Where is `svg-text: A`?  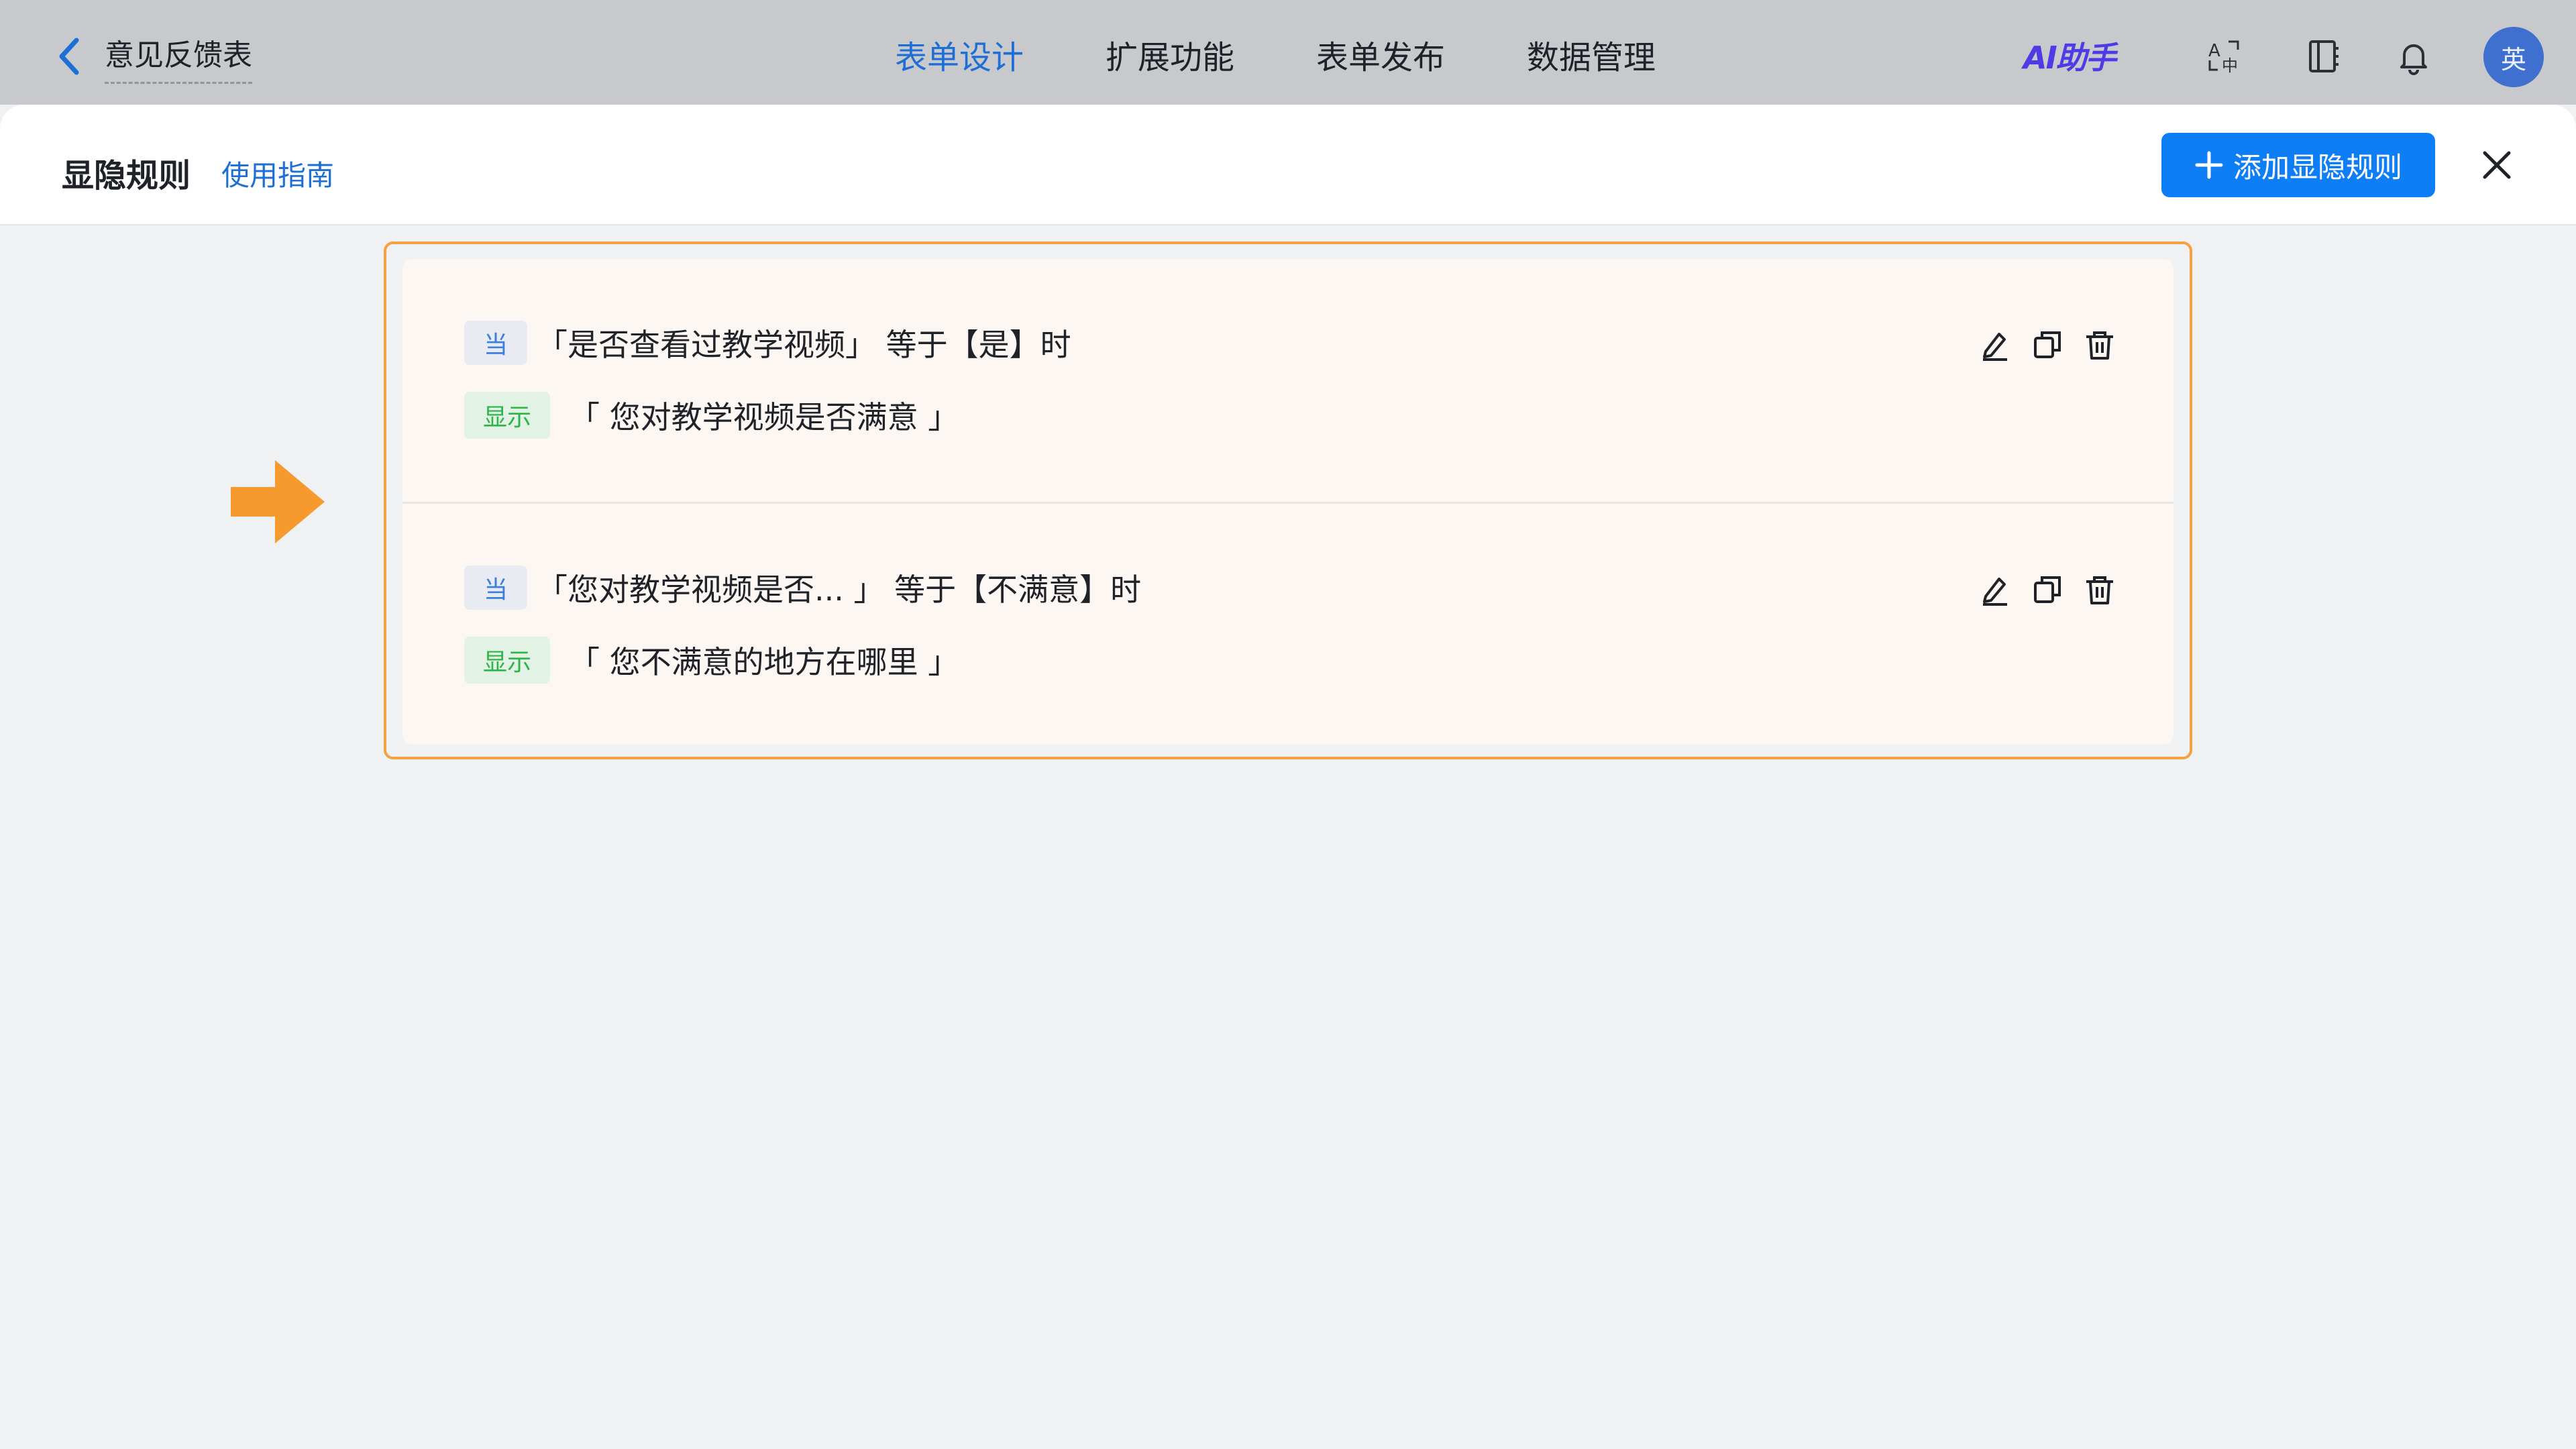
svg-text: A is located at coordinates (2214, 51).